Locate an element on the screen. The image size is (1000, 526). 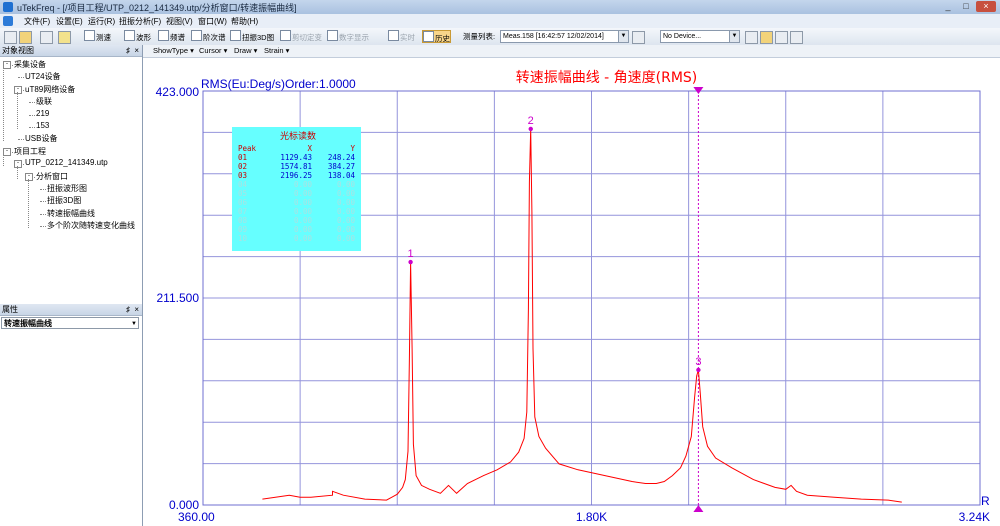
minimize-button: _ is located at coordinates (948, 6).